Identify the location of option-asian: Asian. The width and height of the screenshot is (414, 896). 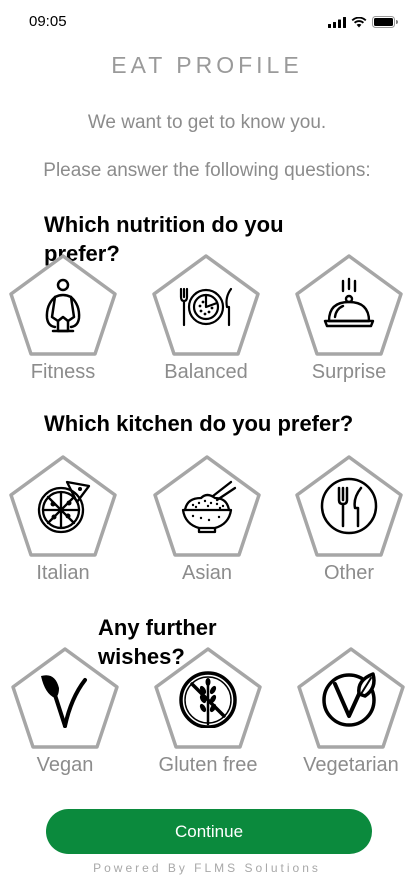
(207, 521).